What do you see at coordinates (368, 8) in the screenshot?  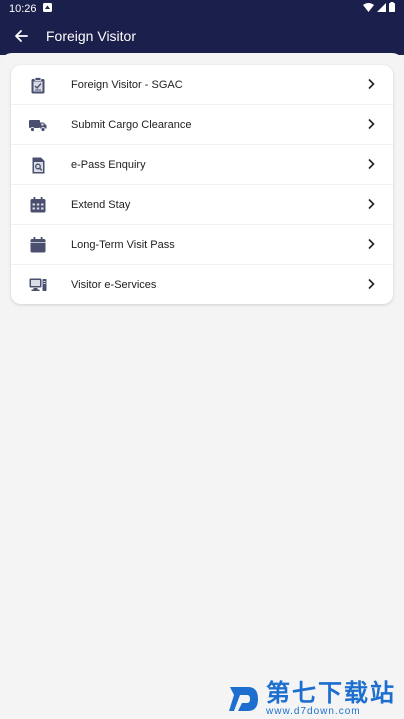 I see `wifi-icon` at bounding box center [368, 8].